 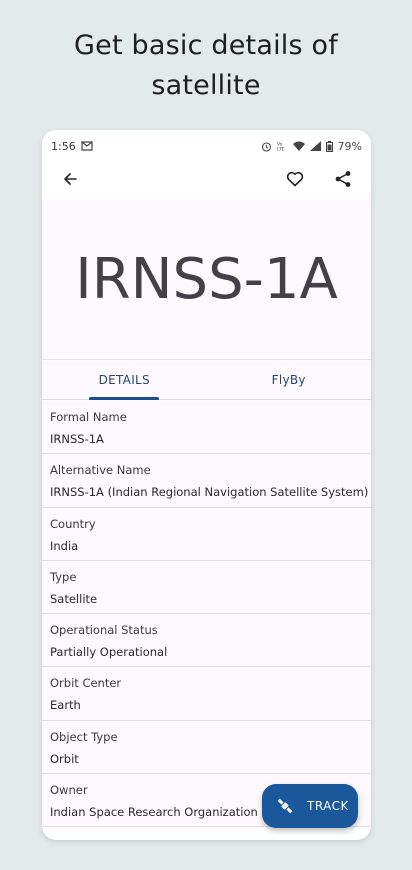 I want to click on detail-row-type: Type Satellite, so click(x=206, y=588).